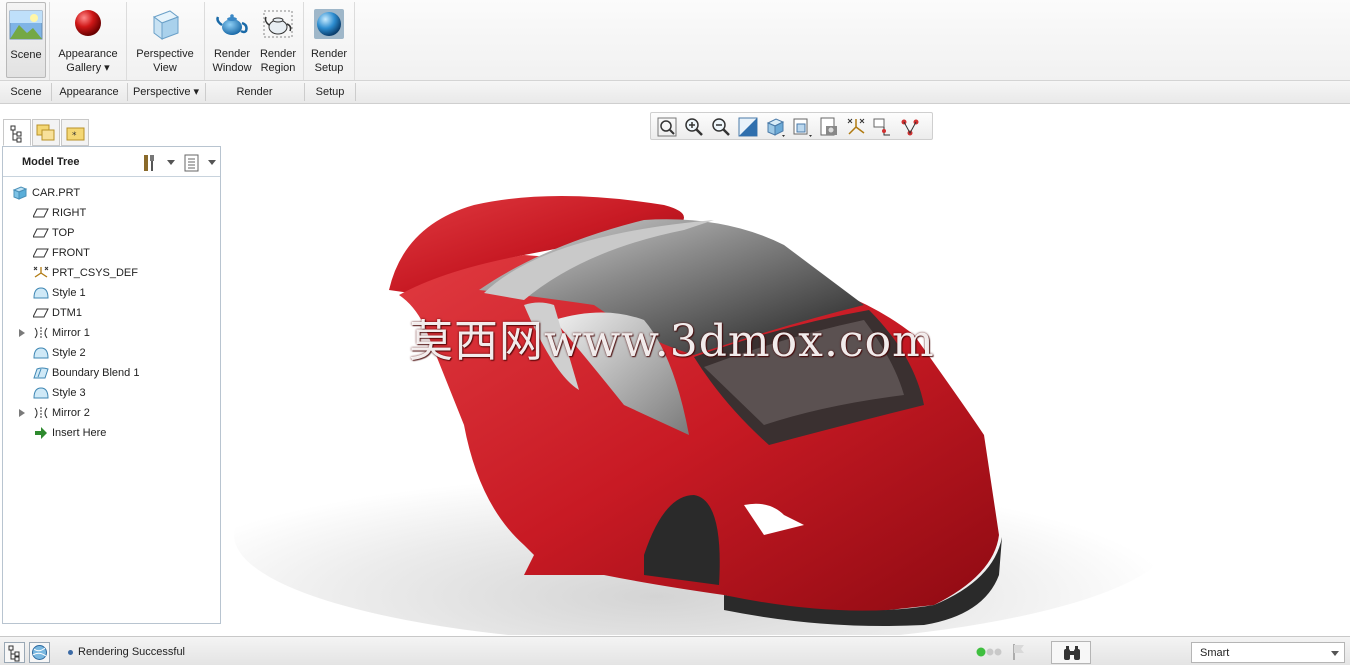  What do you see at coordinates (88, 23) in the screenshot?
I see `appearance-sphere-icon` at bounding box center [88, 23].